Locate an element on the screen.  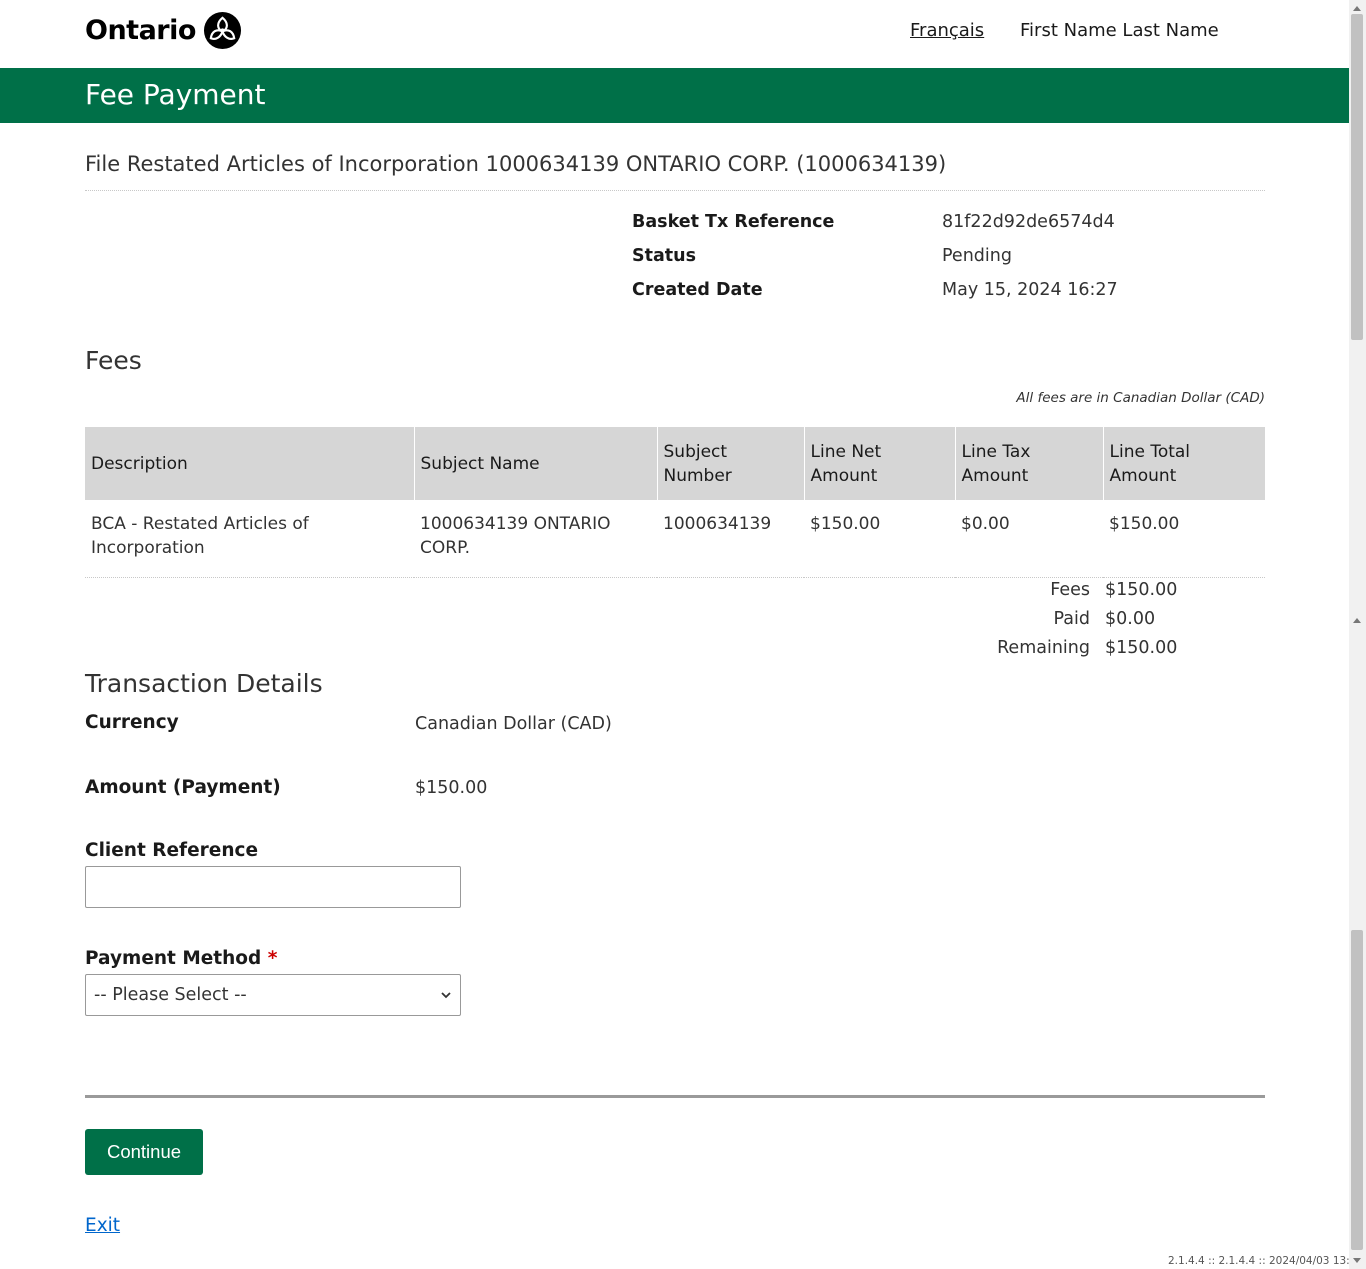
summary-value: 81f22d92de6574d4 is located at coordinates (1028, 222).